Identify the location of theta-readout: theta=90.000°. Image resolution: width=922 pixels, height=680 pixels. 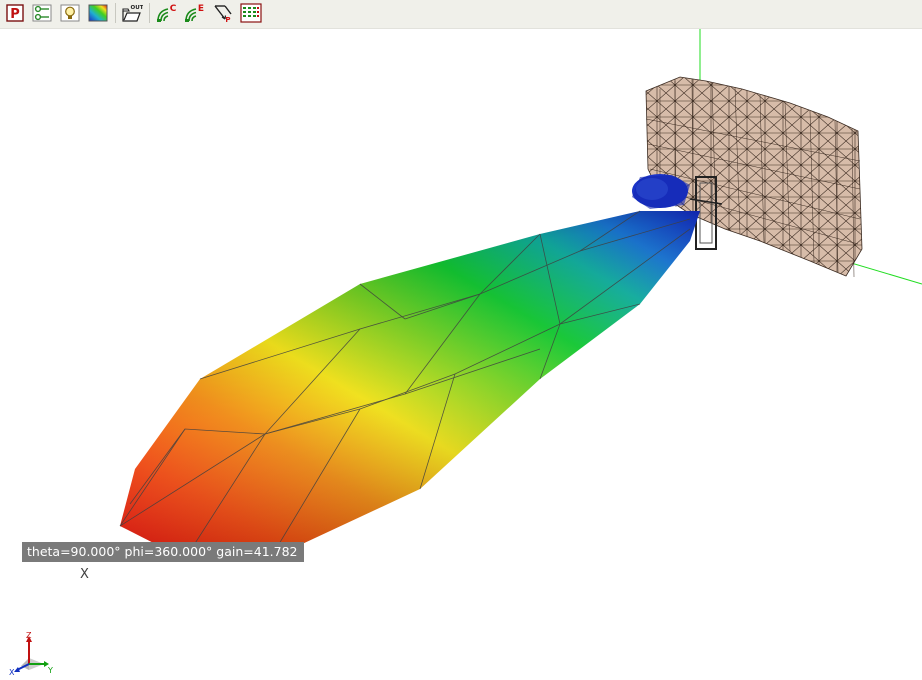
(74, 551).